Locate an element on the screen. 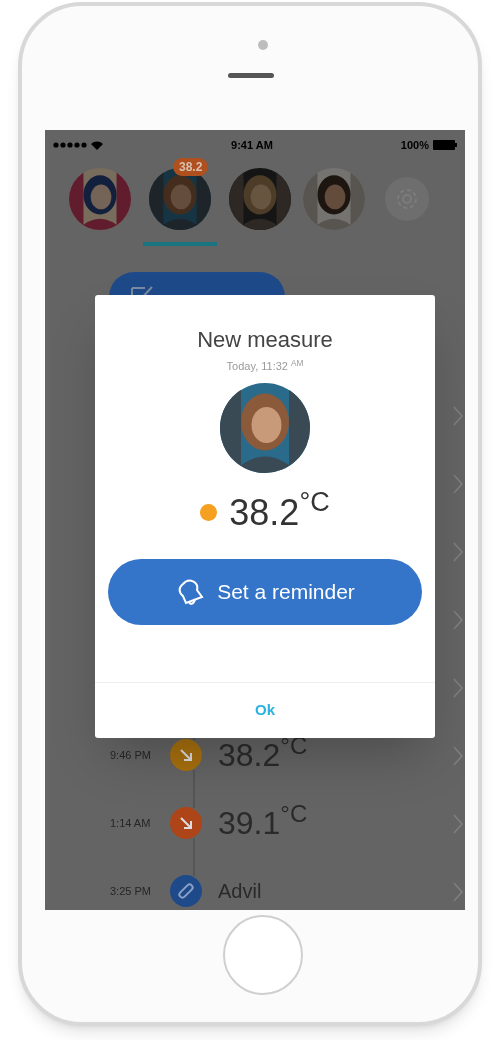 This screenshot has height=1040, width=498. measure-time: Today, 11:32 $^{AM}$ is located at coordinates (265, 366).